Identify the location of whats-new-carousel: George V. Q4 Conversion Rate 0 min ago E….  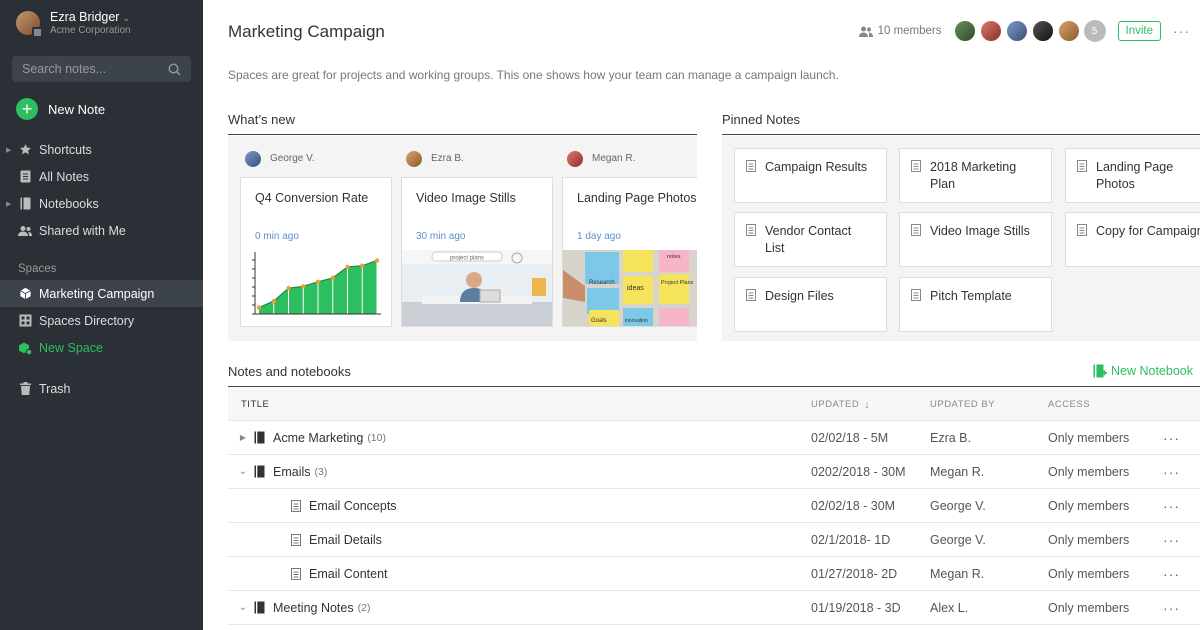
(462, 238).